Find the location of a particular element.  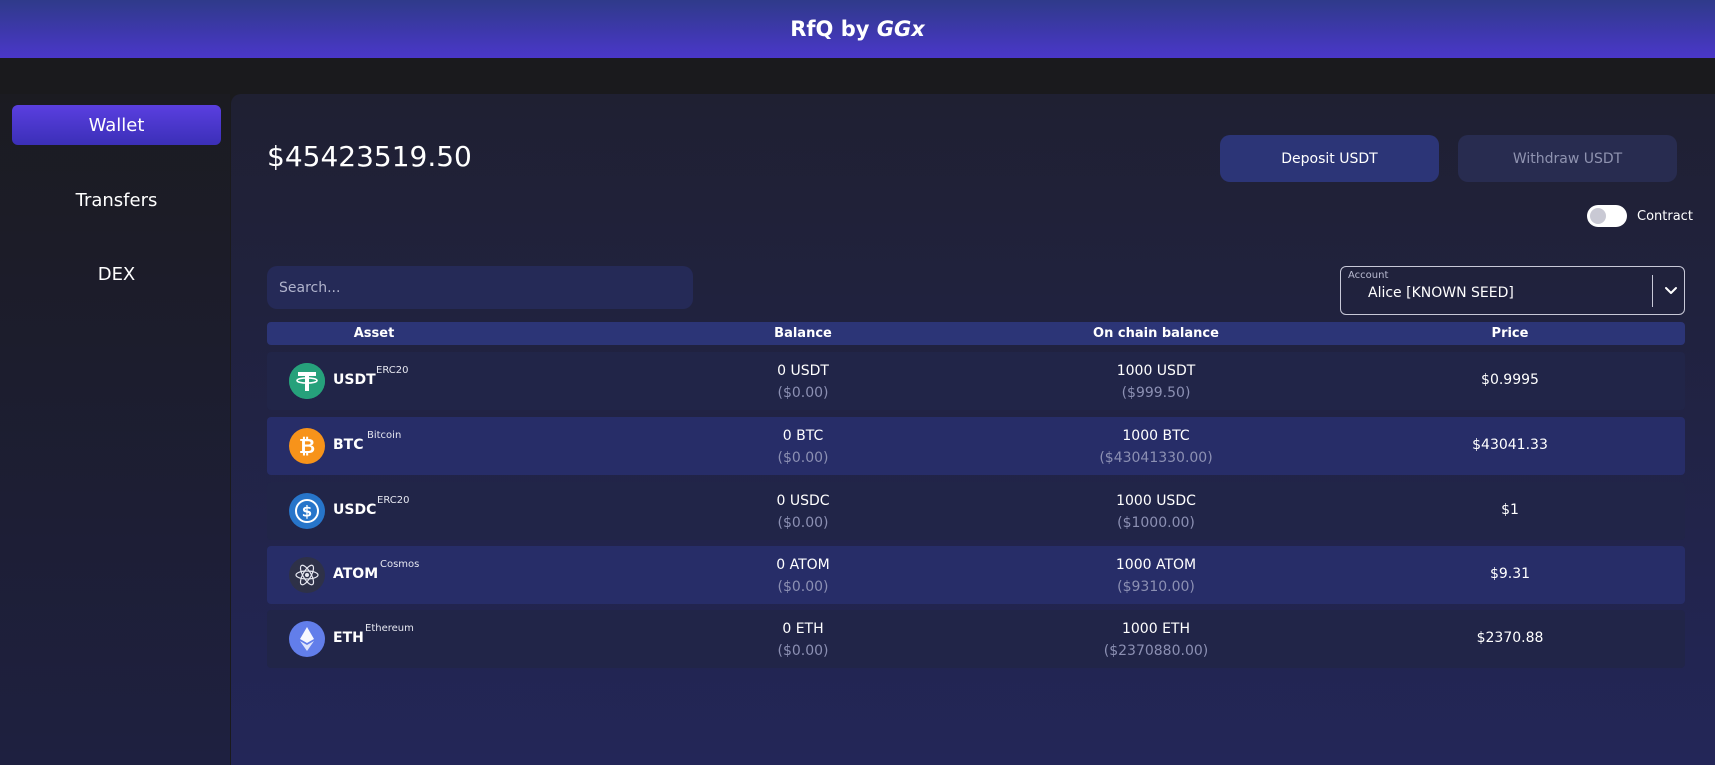

asset-symbol: USDC is located at coordinates (355, 510).